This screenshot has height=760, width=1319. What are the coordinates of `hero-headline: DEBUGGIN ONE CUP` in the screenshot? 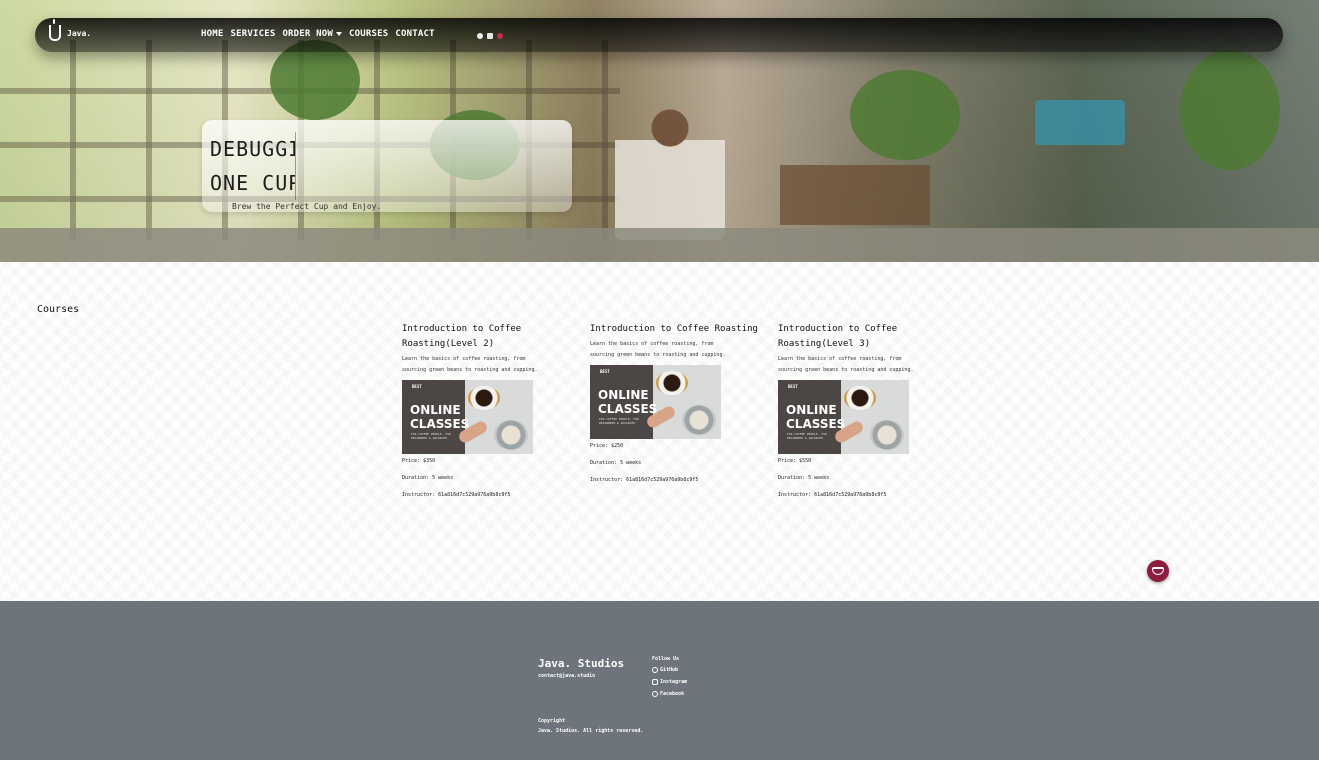 It's located at (253, 166).